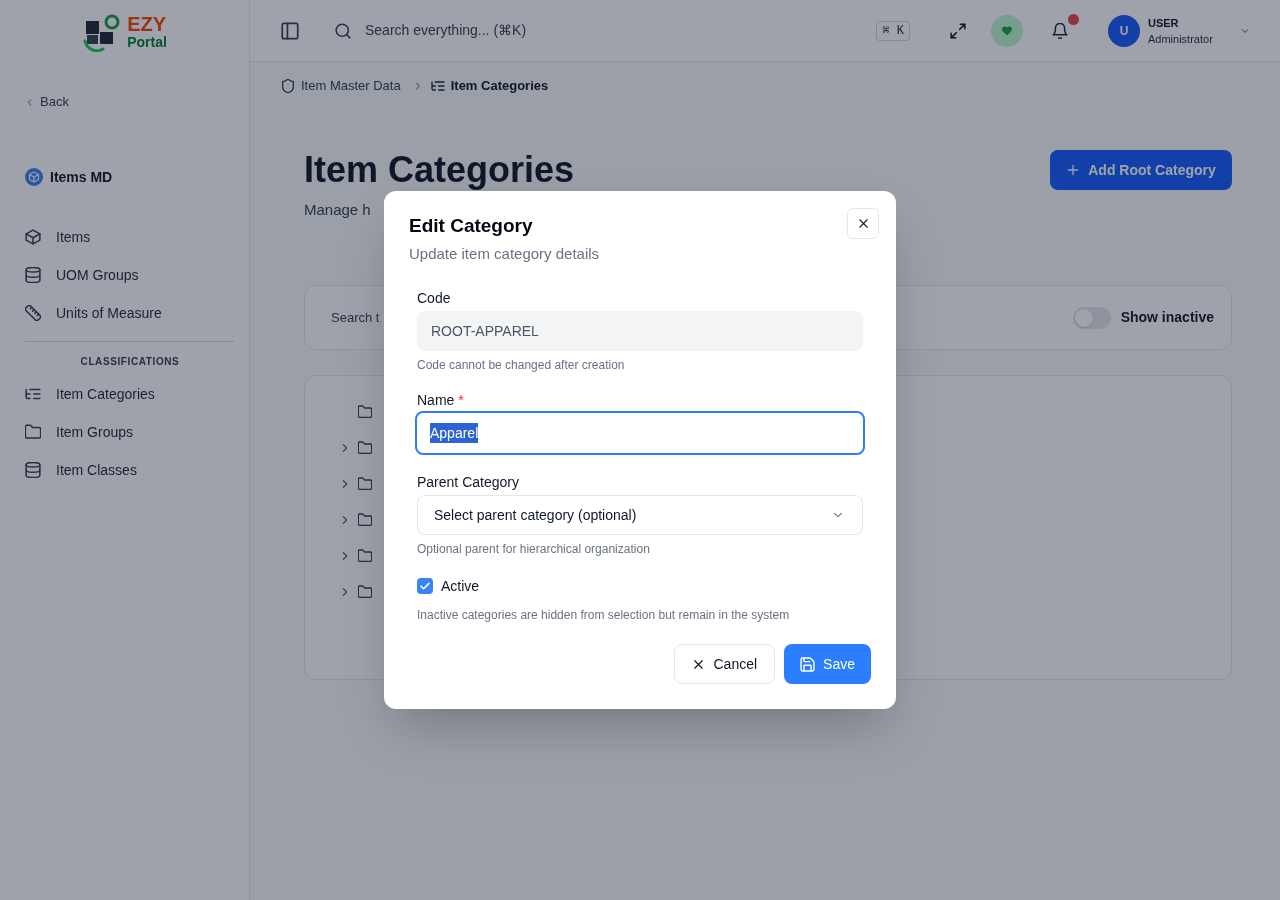 This screenshot has width=1280, height=900. What do you see at coordinates (521, 365) in the screenshot?
I see `help-text: Code cannot be changed after creation` at bounding box center [521, 365].